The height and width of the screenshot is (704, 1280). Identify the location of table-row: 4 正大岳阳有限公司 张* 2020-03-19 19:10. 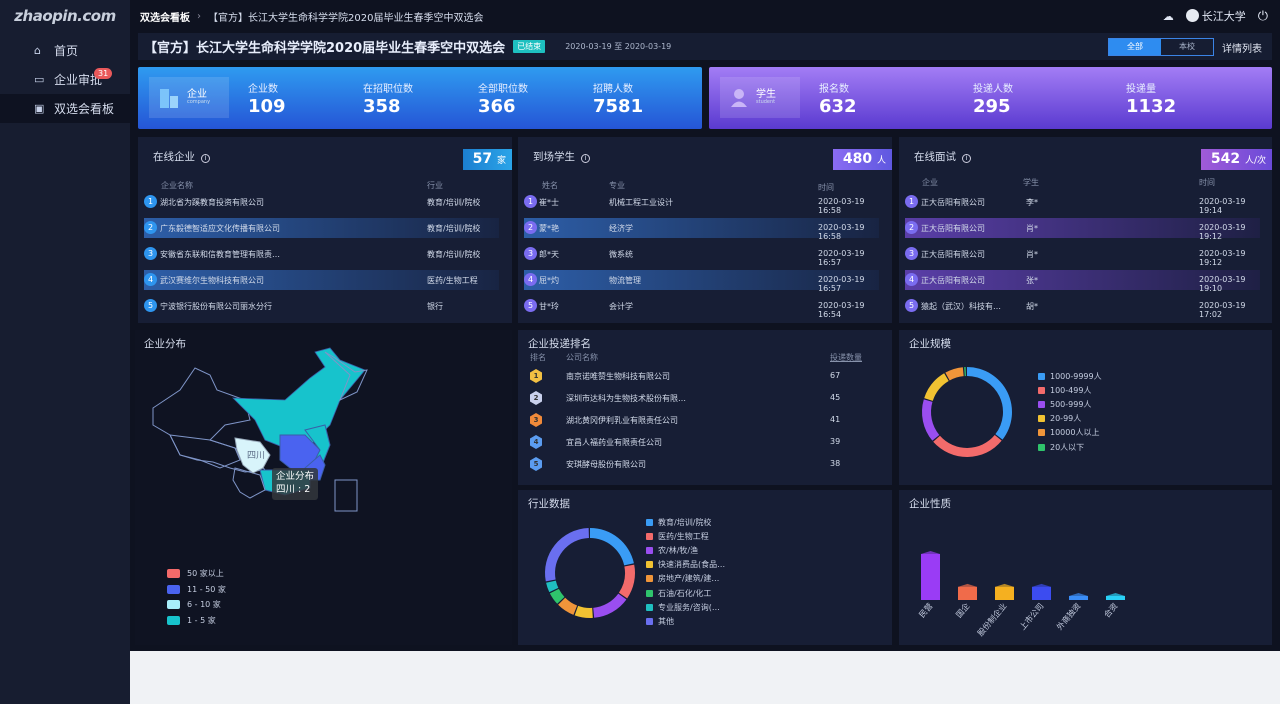
(1082, 281).